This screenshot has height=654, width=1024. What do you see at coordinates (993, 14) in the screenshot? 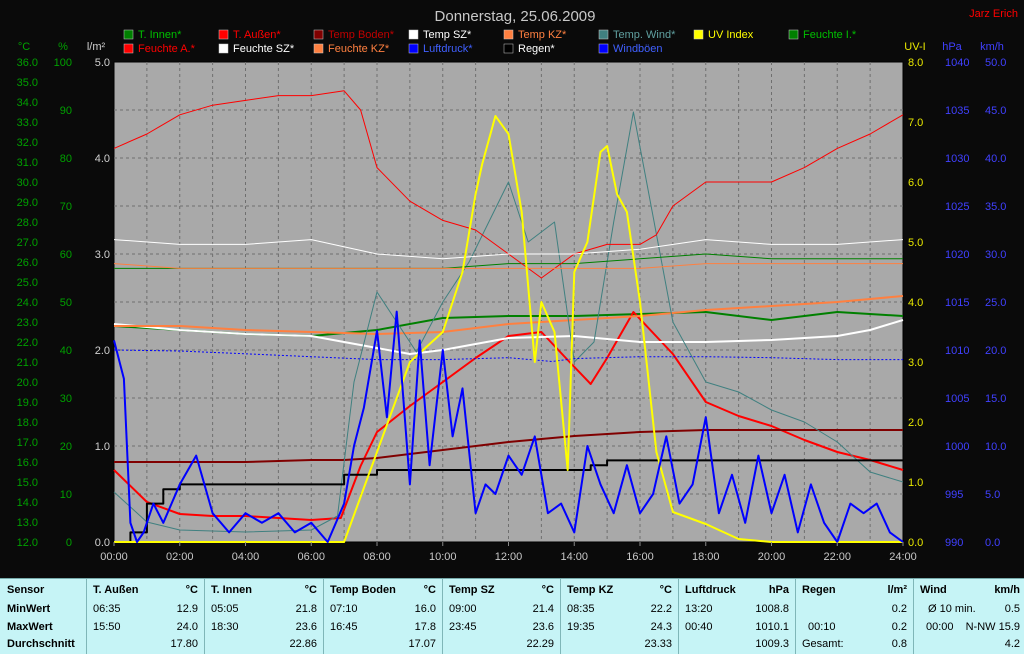
I see `author-label: Jarz Erich` at bounding box center [993, 14].